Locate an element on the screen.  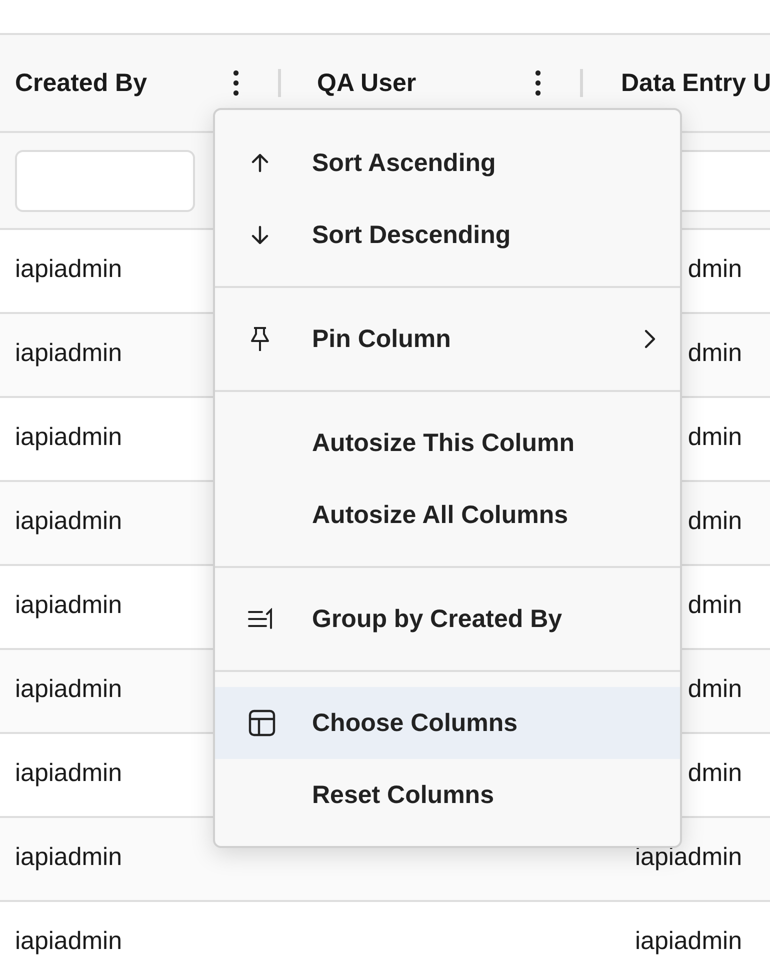
menu-item: Reset Columns is located at coordinates (447, 795).